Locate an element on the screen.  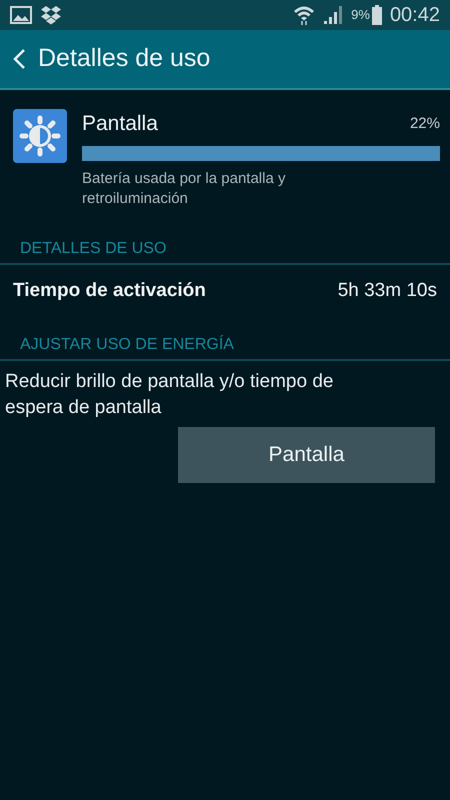
clock-time: 00:42 is located at coordinates (415, 15).